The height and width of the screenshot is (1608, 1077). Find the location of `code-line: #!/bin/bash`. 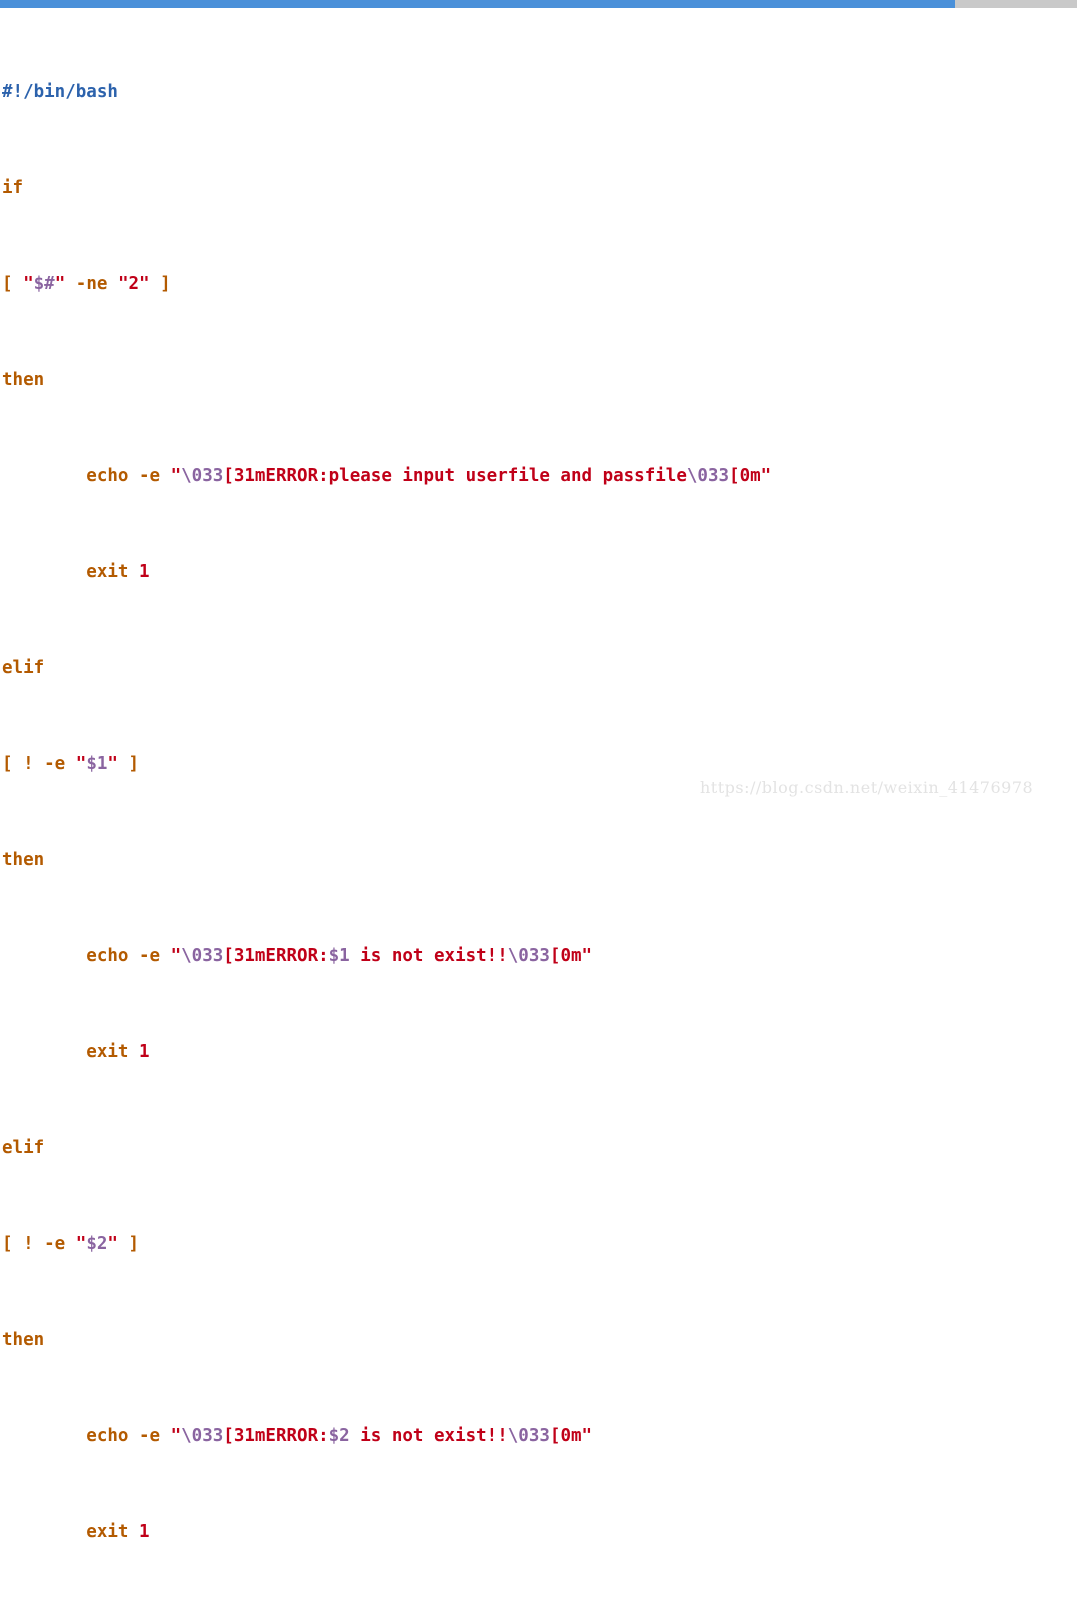

code-line: #!/bin/bash is located at coordinates (538, 92).